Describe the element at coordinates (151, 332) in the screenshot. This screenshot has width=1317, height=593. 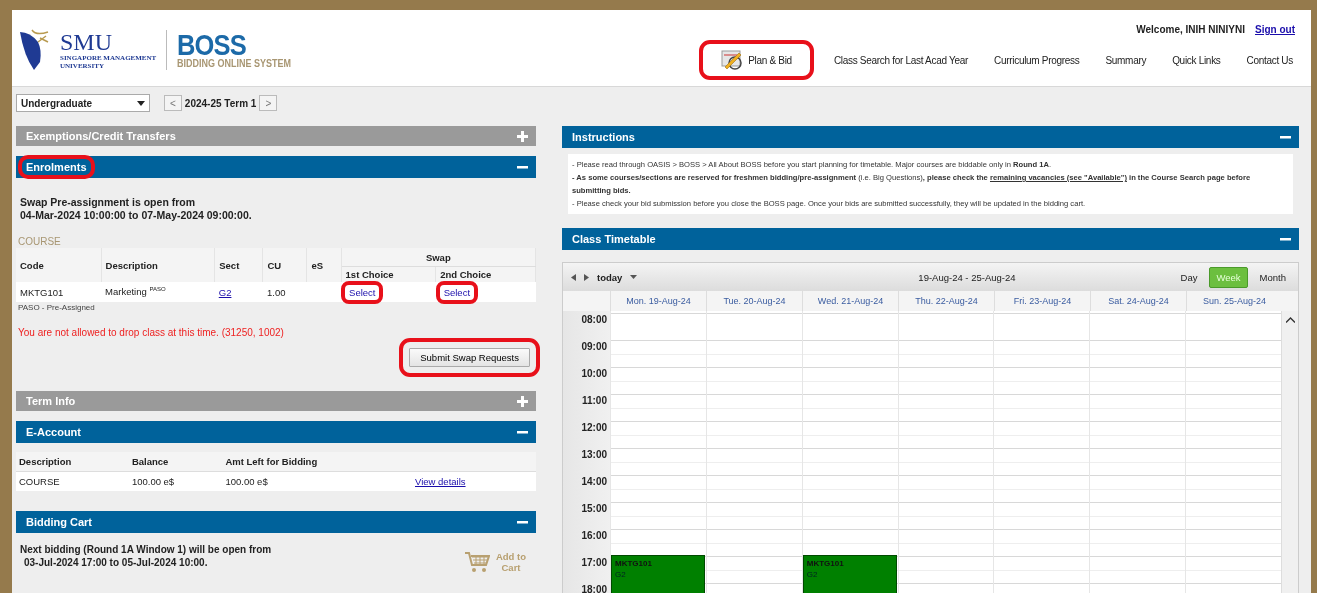
I see `error-message: You are not allowed to drop class at this time. (31250, 1002)` at that location.